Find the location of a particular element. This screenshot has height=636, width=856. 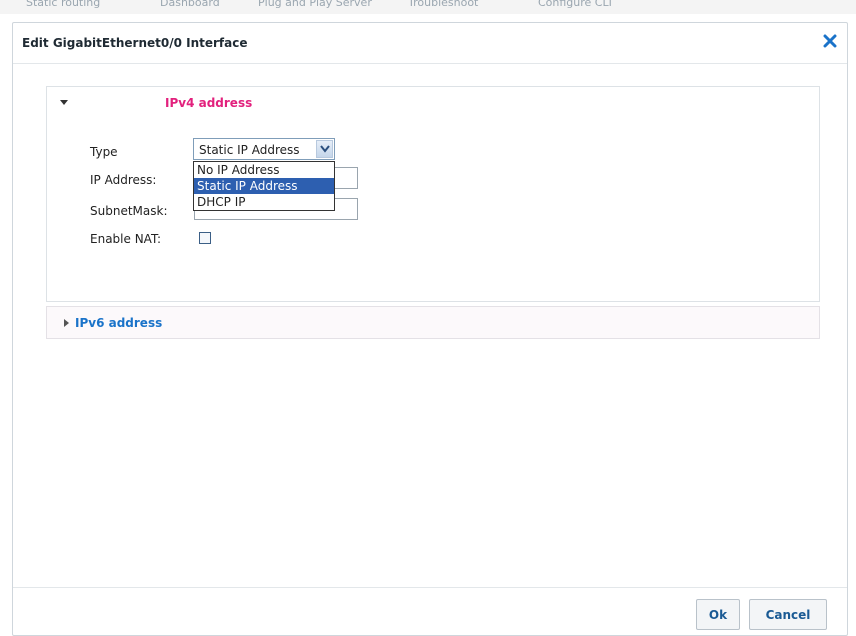

type-select: Static IP Address is located at coordinates (264, 149).